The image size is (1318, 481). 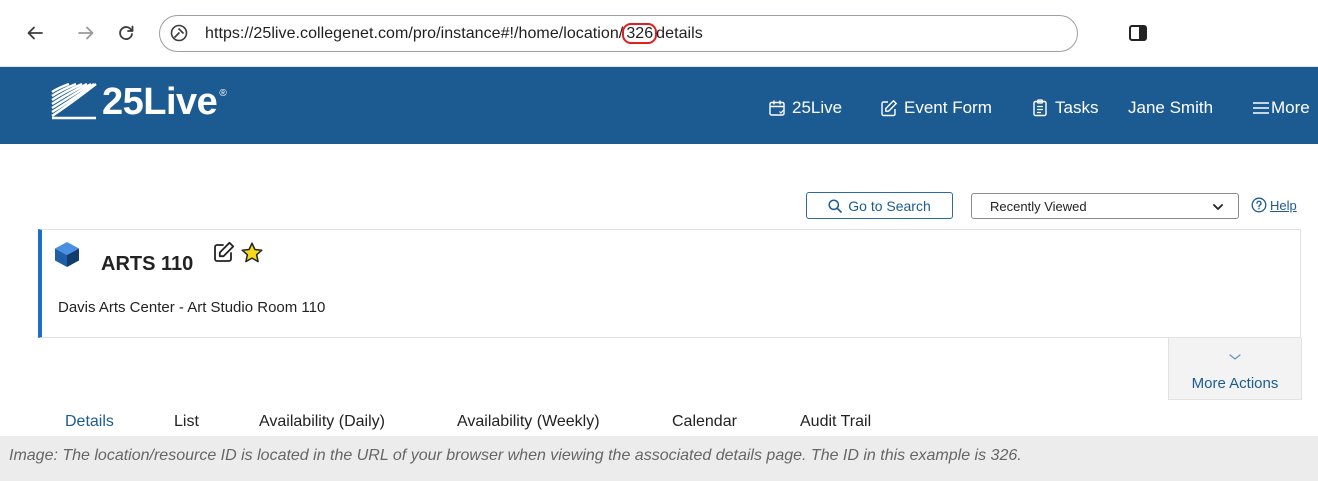 What do you see at coordinates (67, 254) in the screenshot?
I see `cube-icon` at bounding box center [67, 254].